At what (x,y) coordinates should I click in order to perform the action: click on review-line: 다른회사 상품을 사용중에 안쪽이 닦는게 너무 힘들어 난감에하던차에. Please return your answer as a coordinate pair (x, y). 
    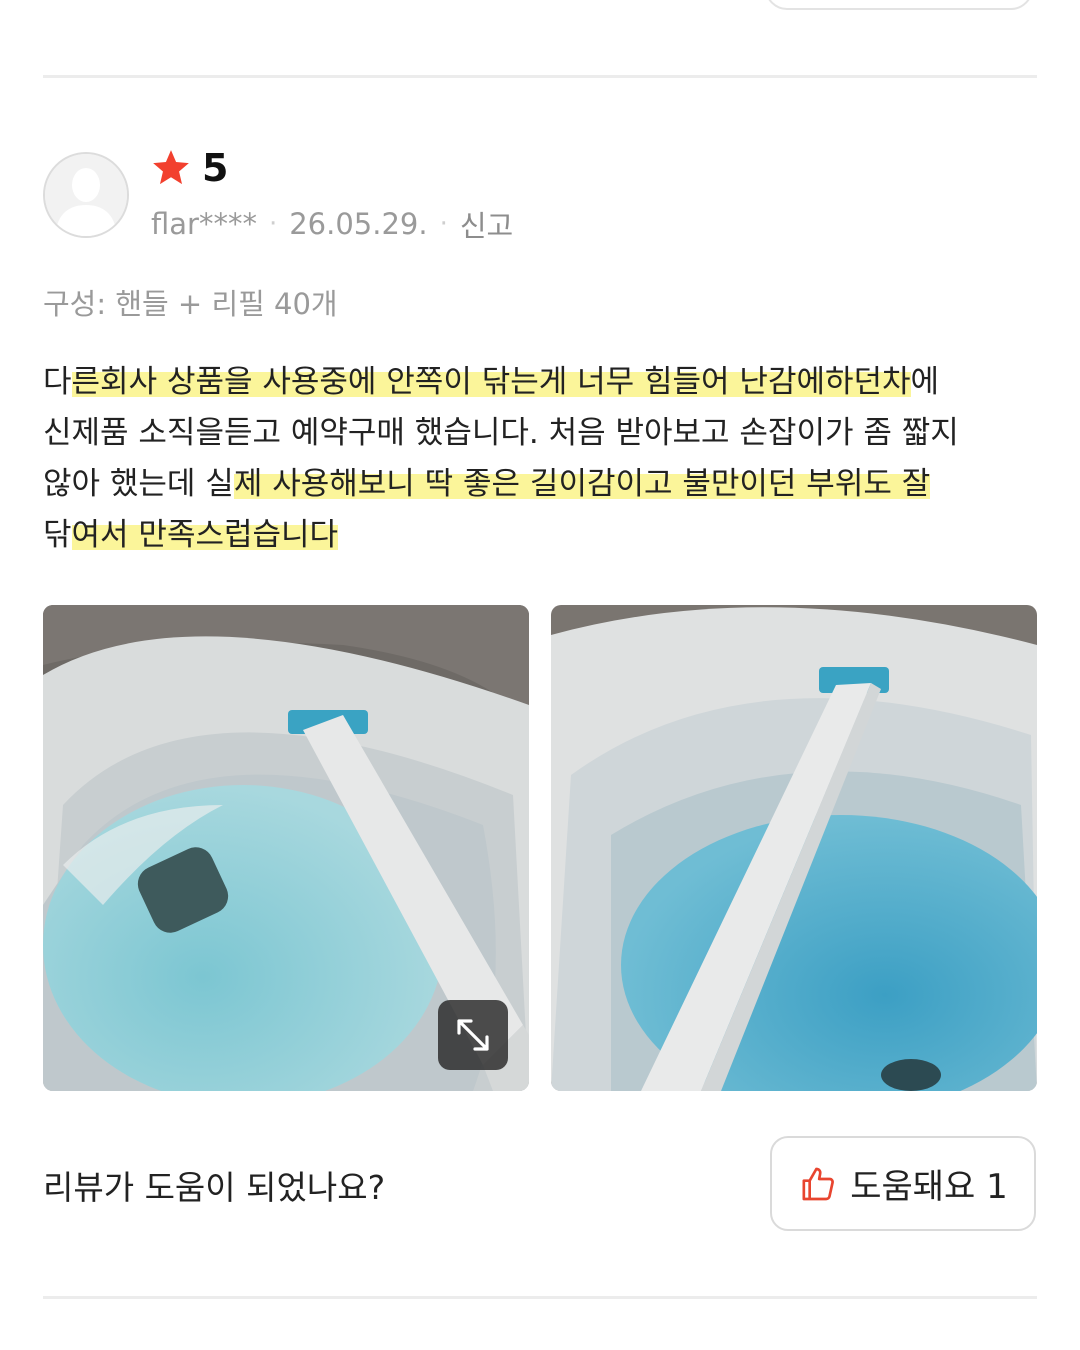
    Looking at the image, I should click on (543, 382).